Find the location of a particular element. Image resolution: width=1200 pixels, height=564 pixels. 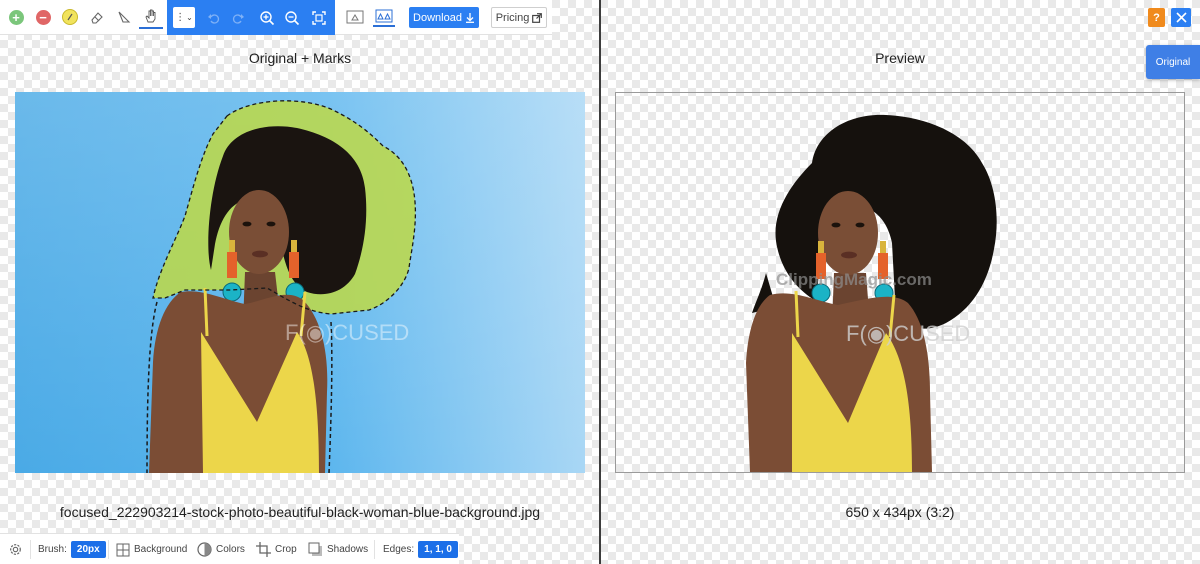

eraser-tool is located at coordinates (97, 17).